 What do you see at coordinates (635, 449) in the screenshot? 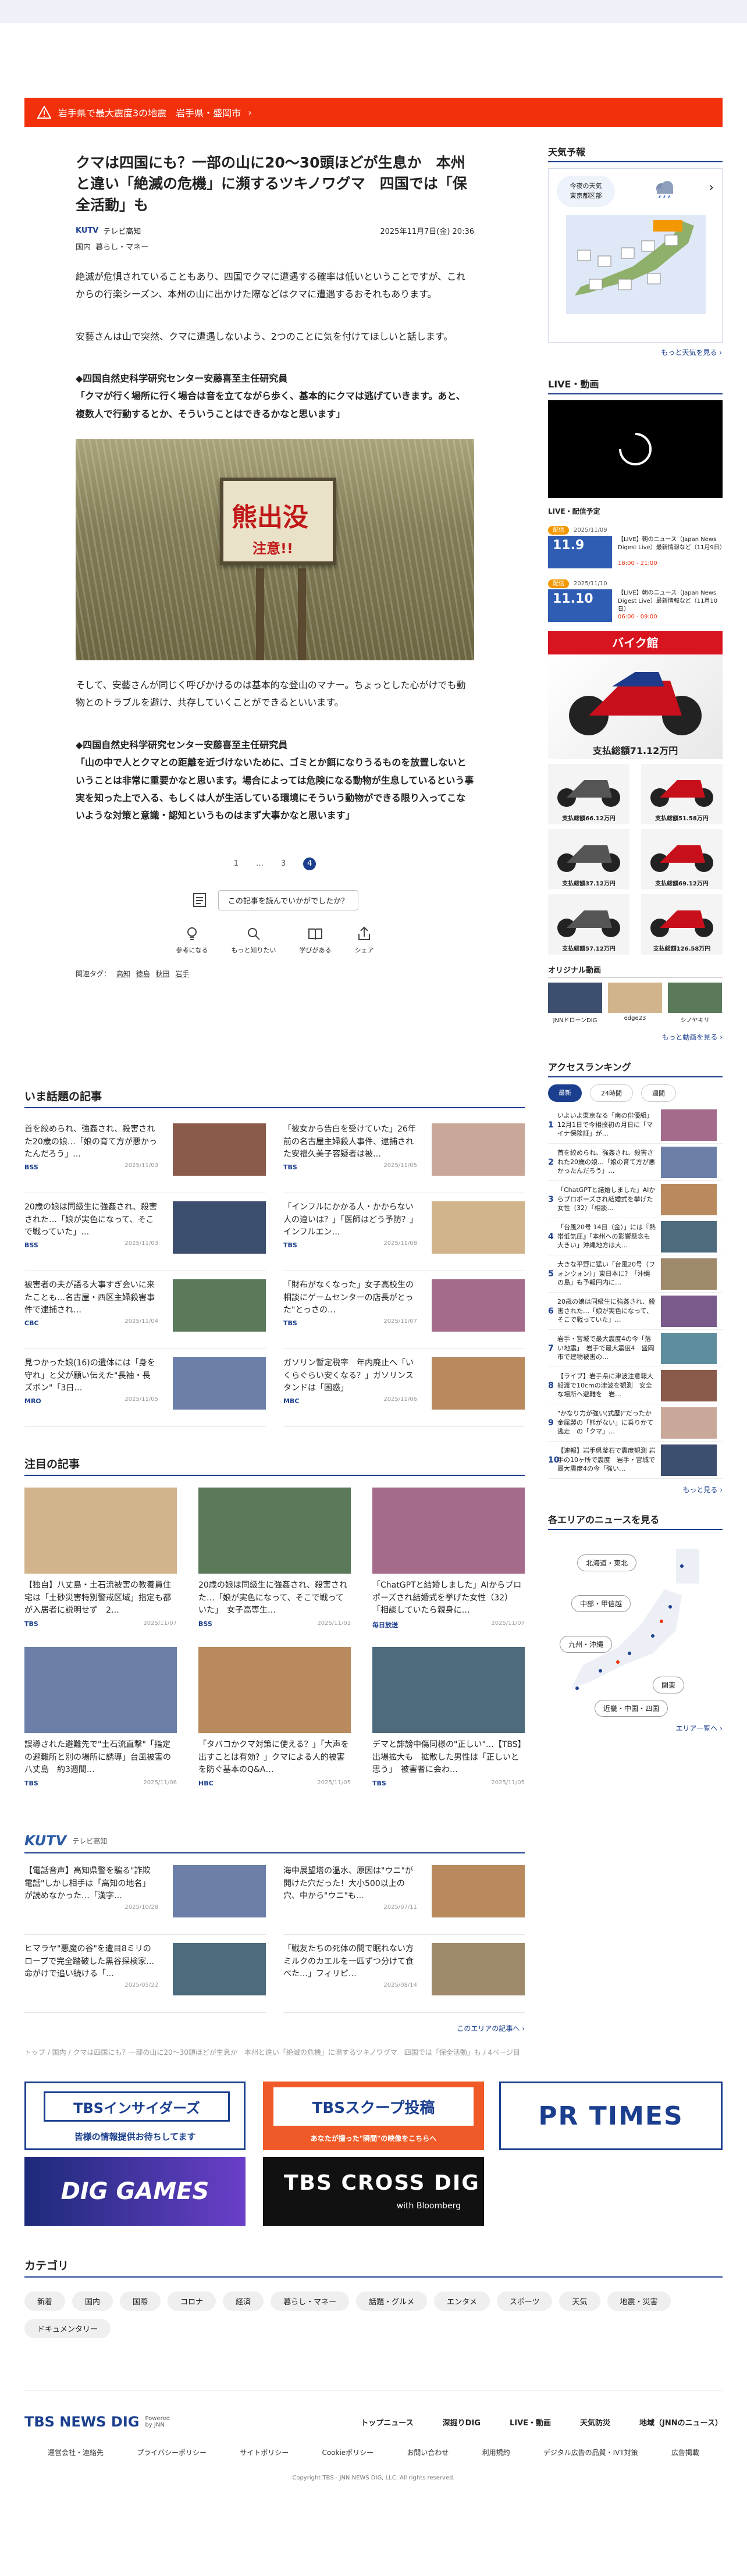
I see `live-player` at bounding box center [635, 449].